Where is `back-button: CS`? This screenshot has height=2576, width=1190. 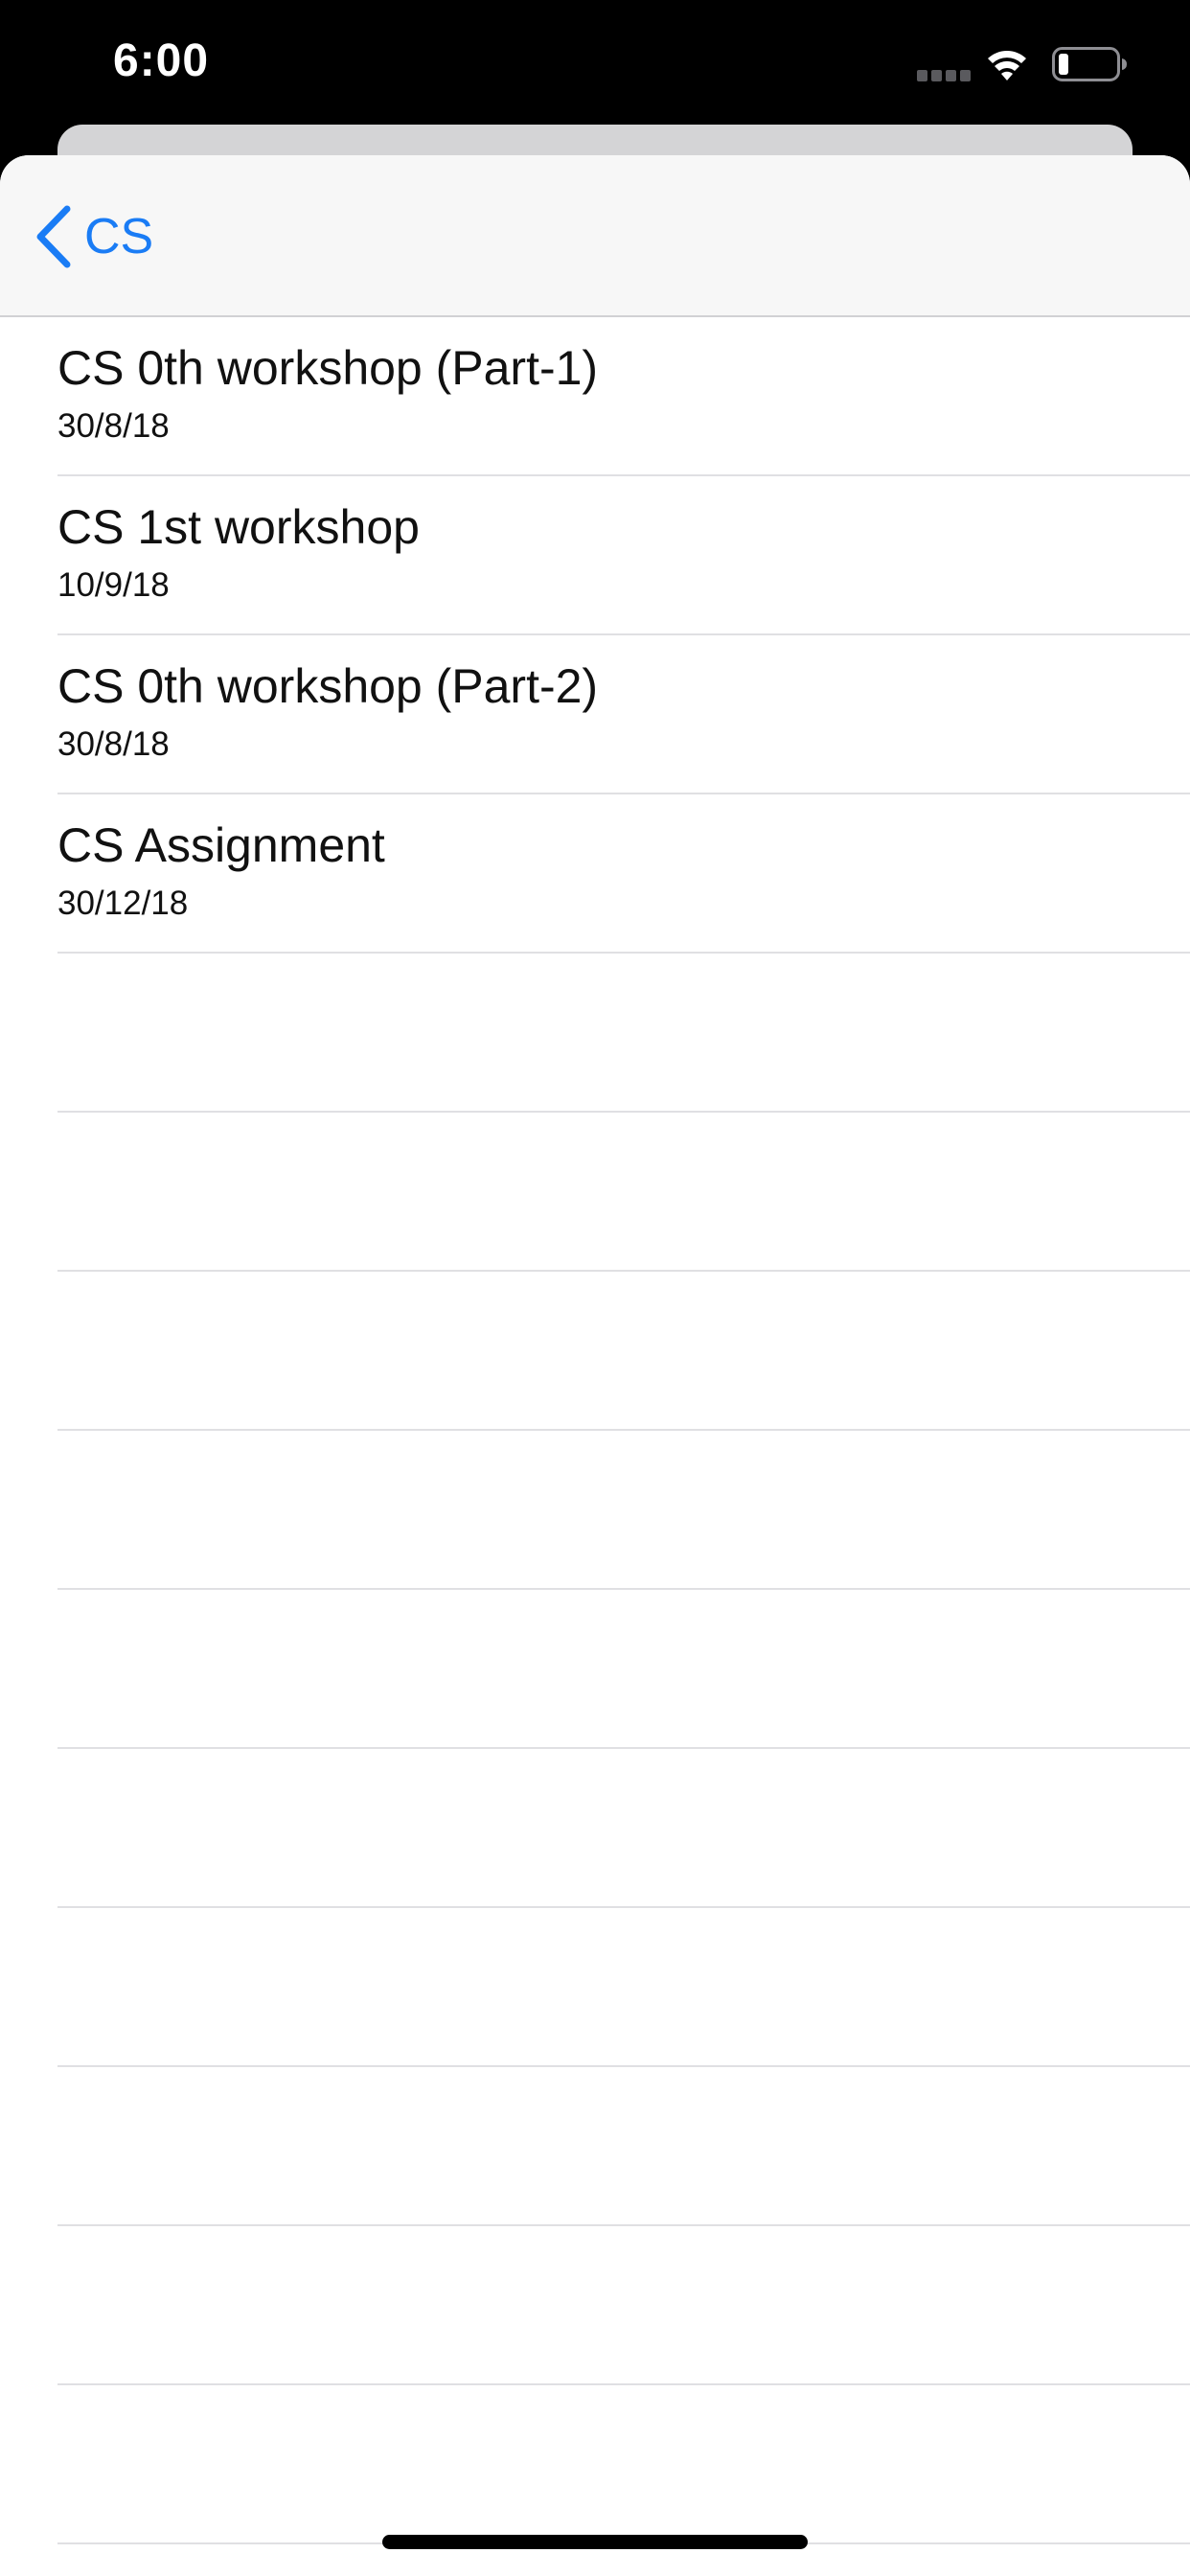 back-button: CS is located at coordinates (93, 236).